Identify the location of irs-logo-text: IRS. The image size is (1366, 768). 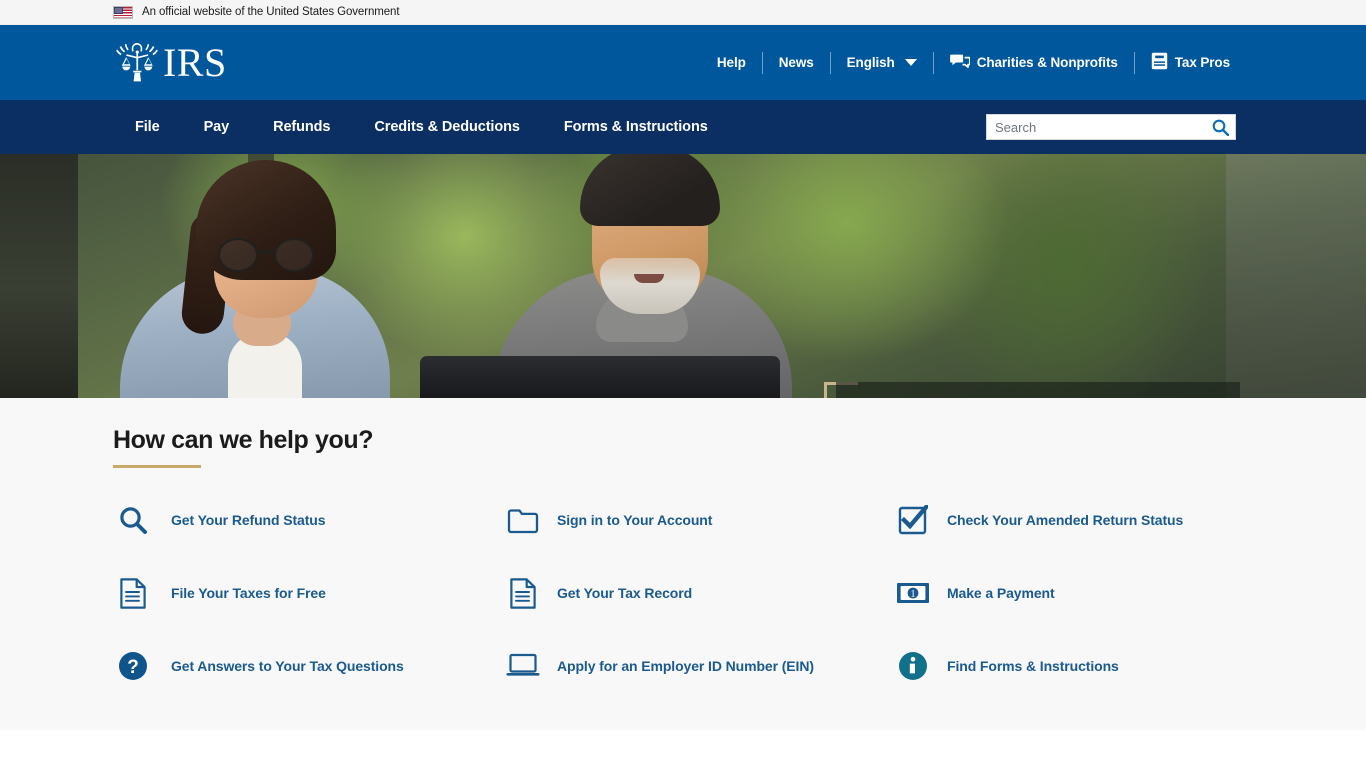
(195, 62).